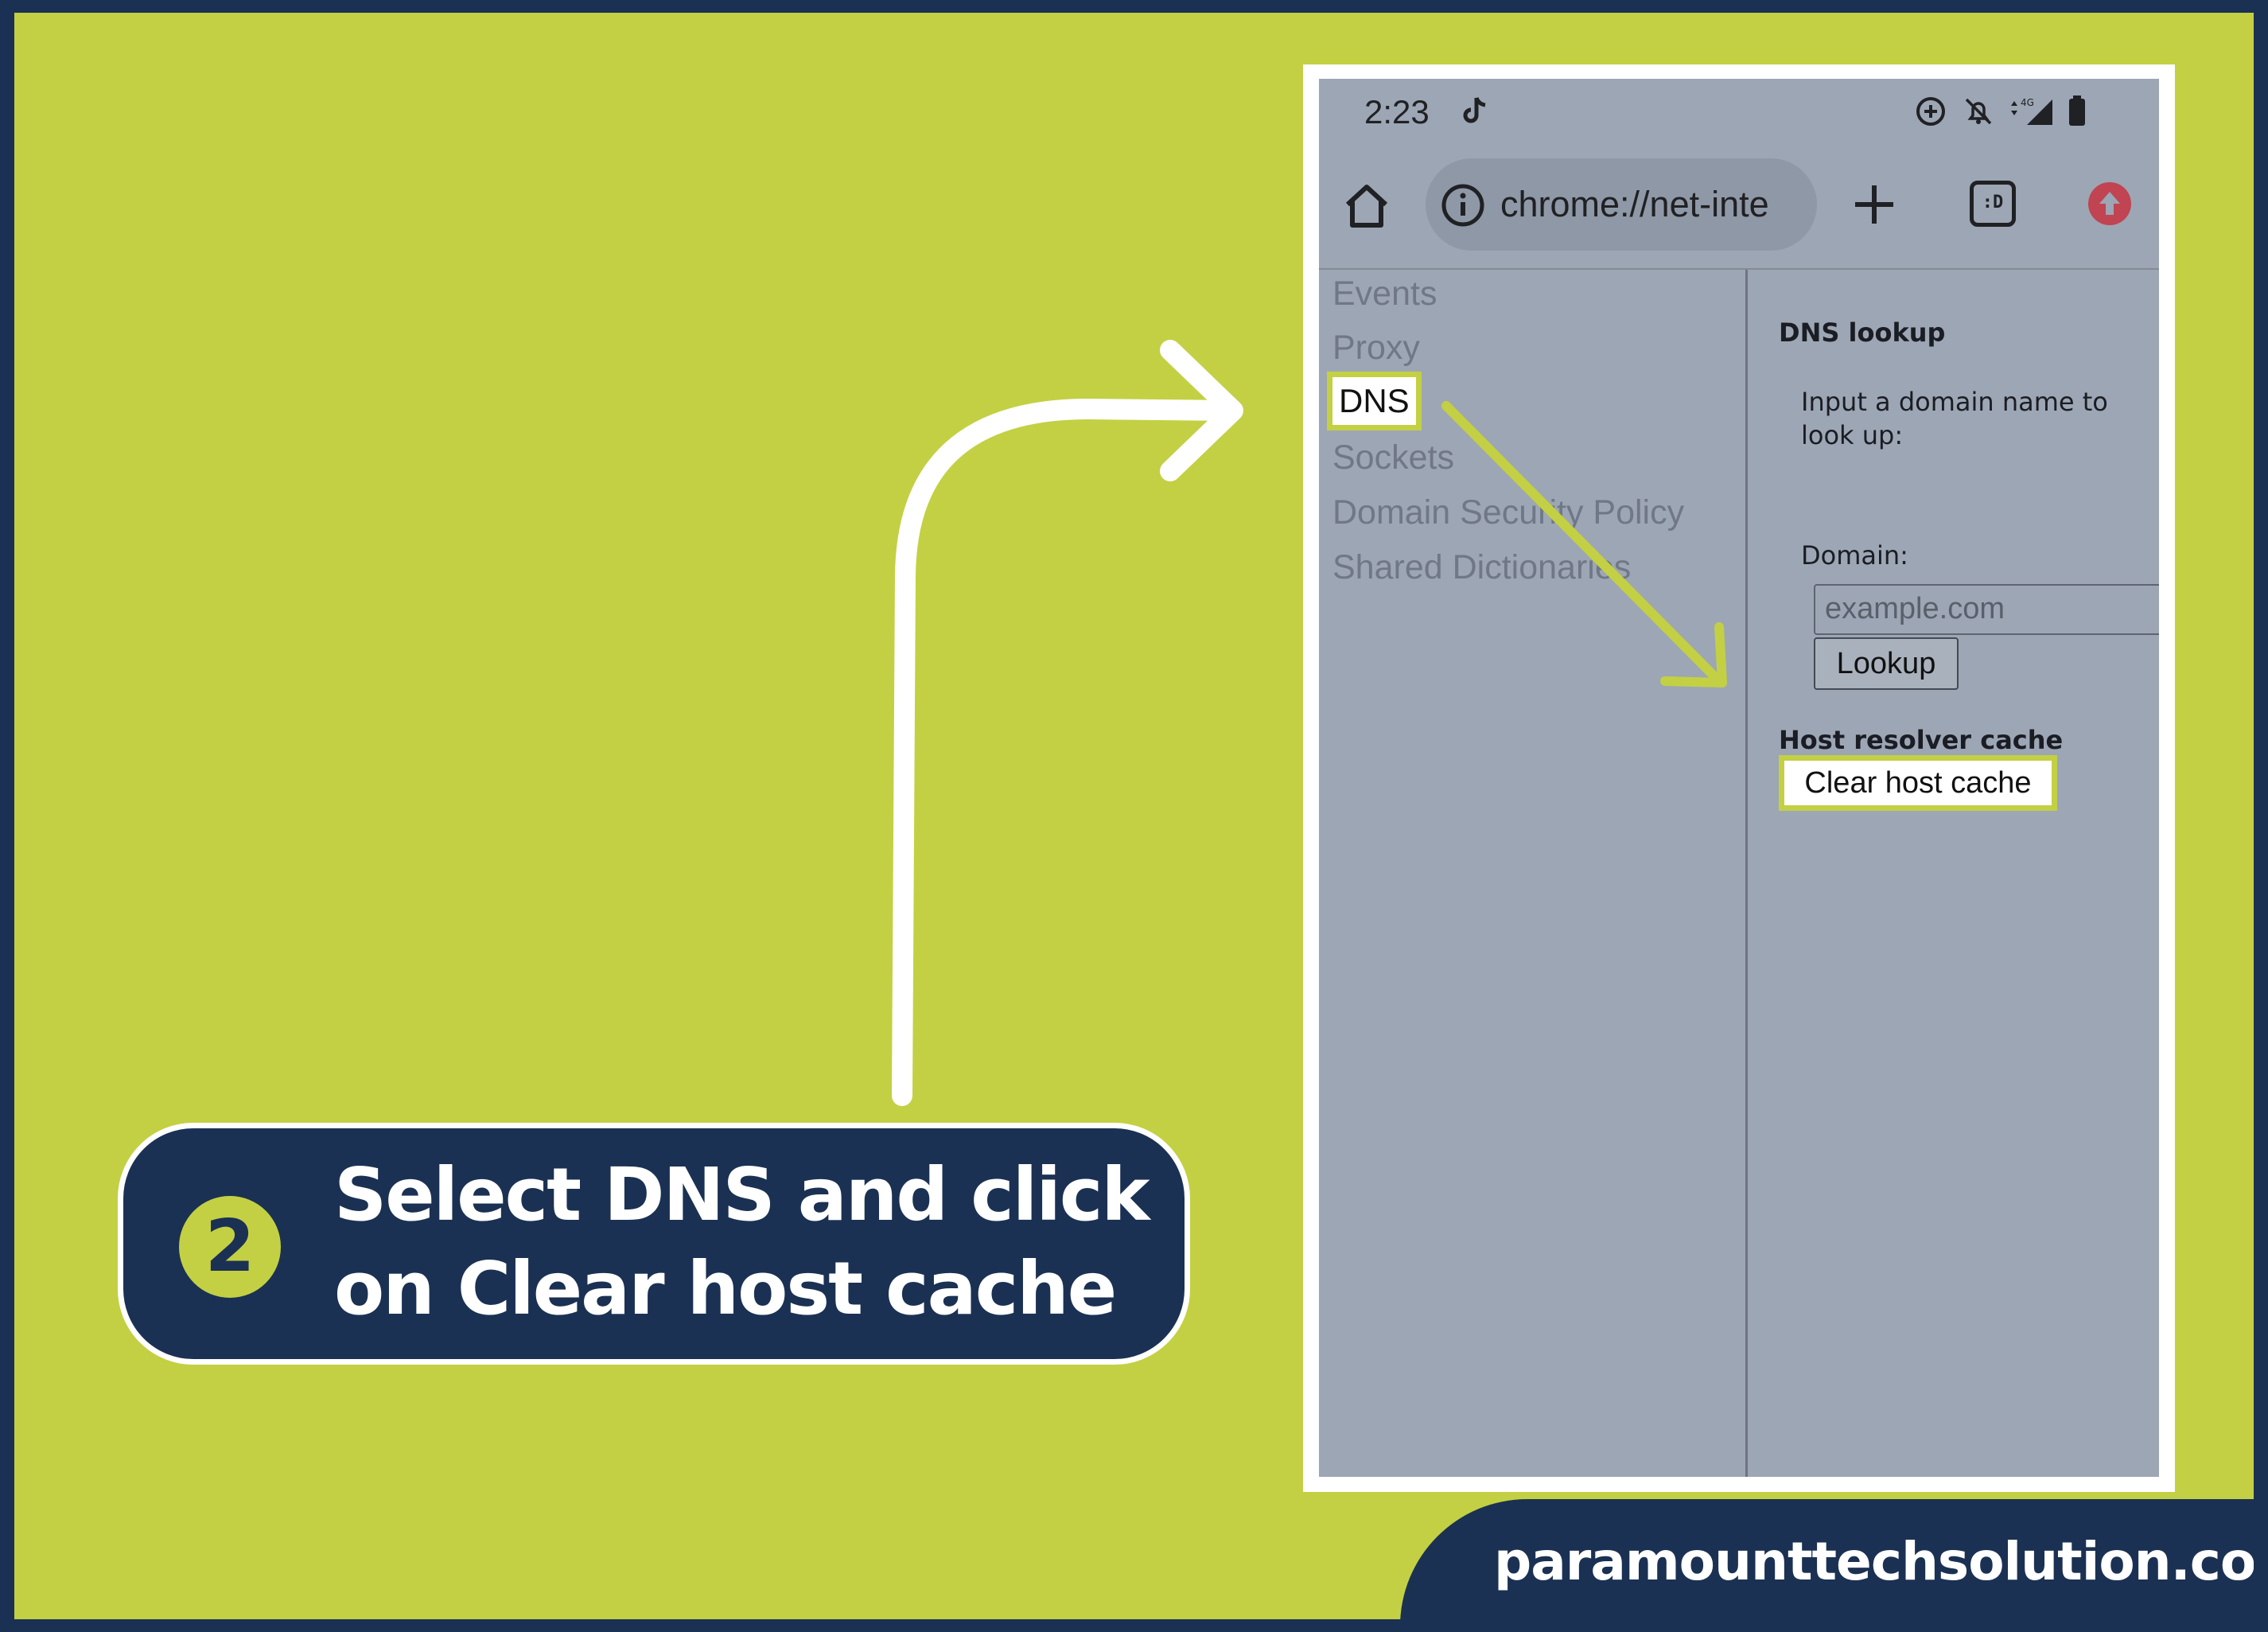 This screenshot has width=2268, height=1632. Describe the element at coordinates (230, 1247) in the screenshot. I see `step-number-badge: 2` at that location.